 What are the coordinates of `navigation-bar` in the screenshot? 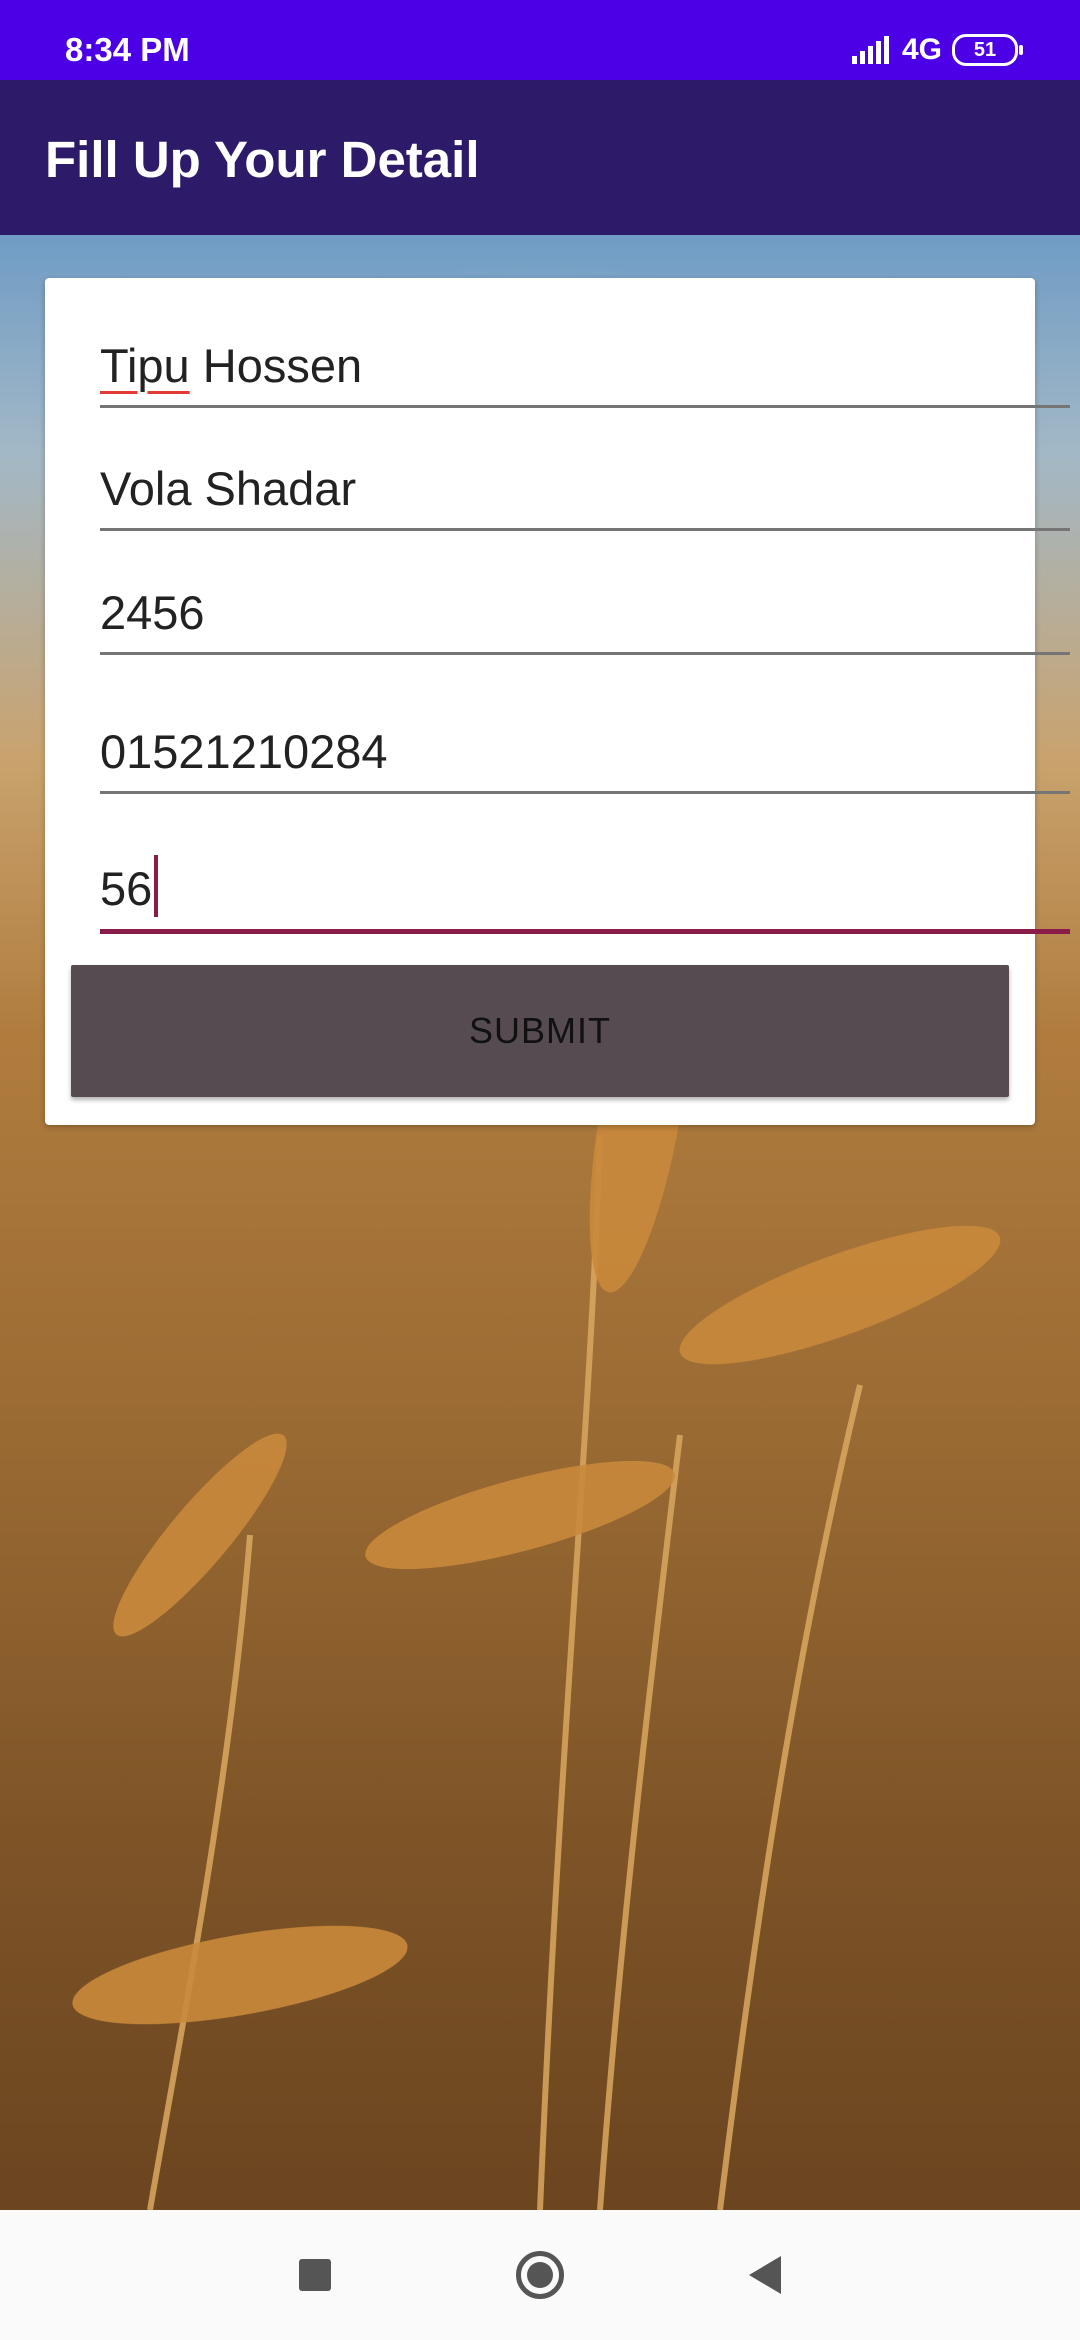 It's located at (540, 2275).